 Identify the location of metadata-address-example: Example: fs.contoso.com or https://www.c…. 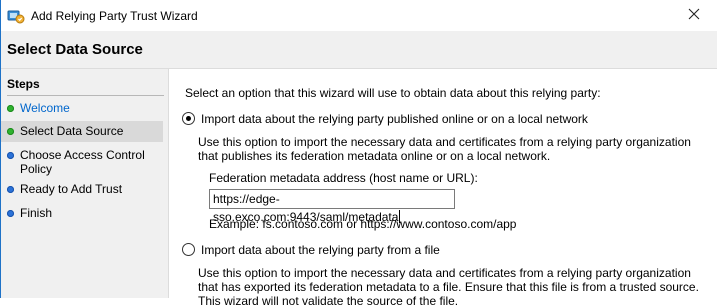
(363, 224).